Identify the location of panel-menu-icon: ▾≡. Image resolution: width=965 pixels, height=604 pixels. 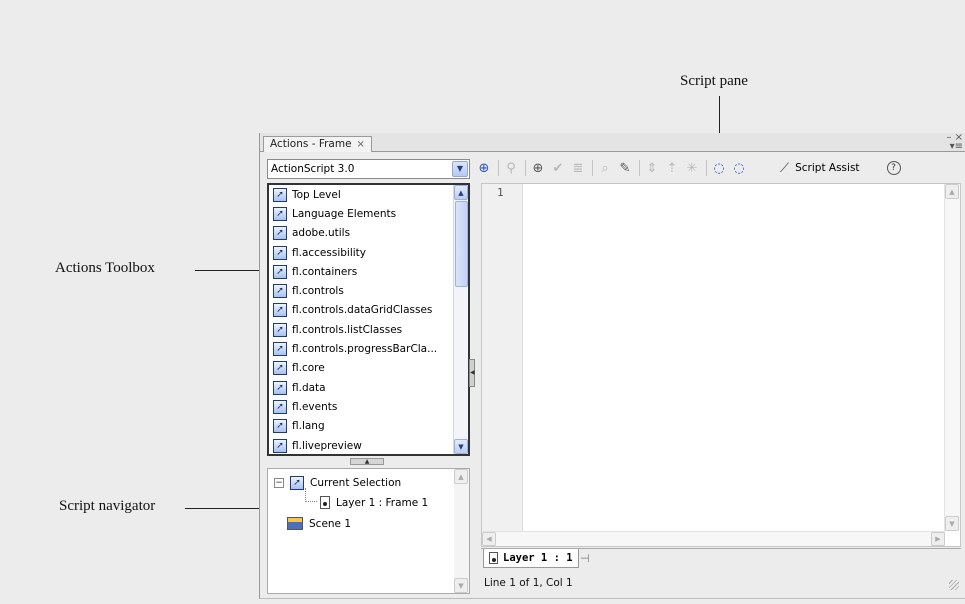
(954, 147).